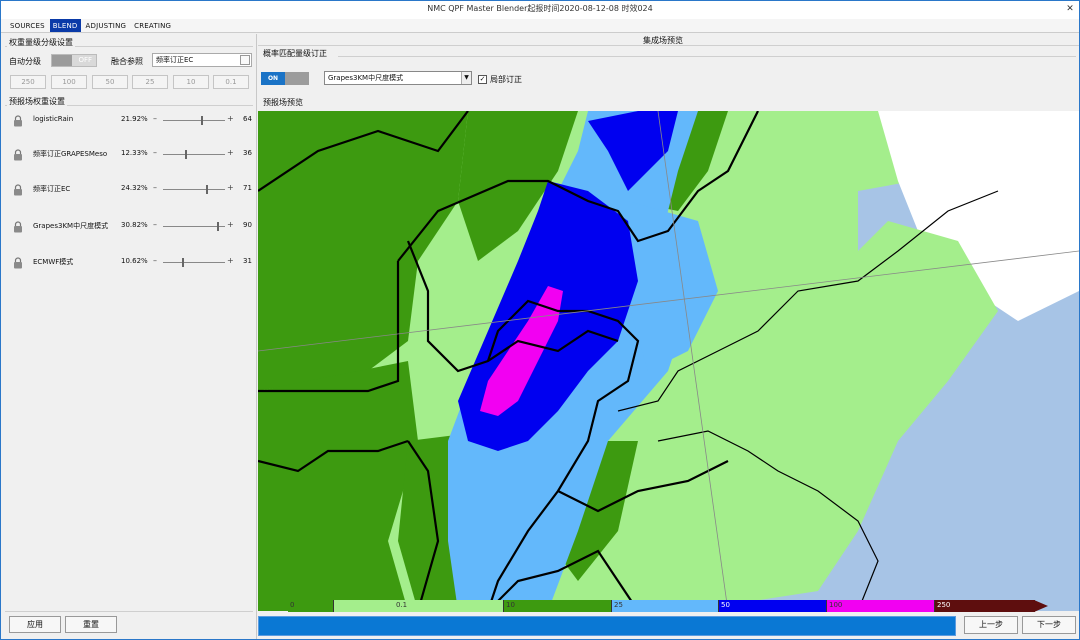 The height and width of the screenshot is (640, 1080). What do you see at coordinates (53, 262) in the screenshot?
I see `weight-name: ECMWF模式` at bounding box center [53, 262].